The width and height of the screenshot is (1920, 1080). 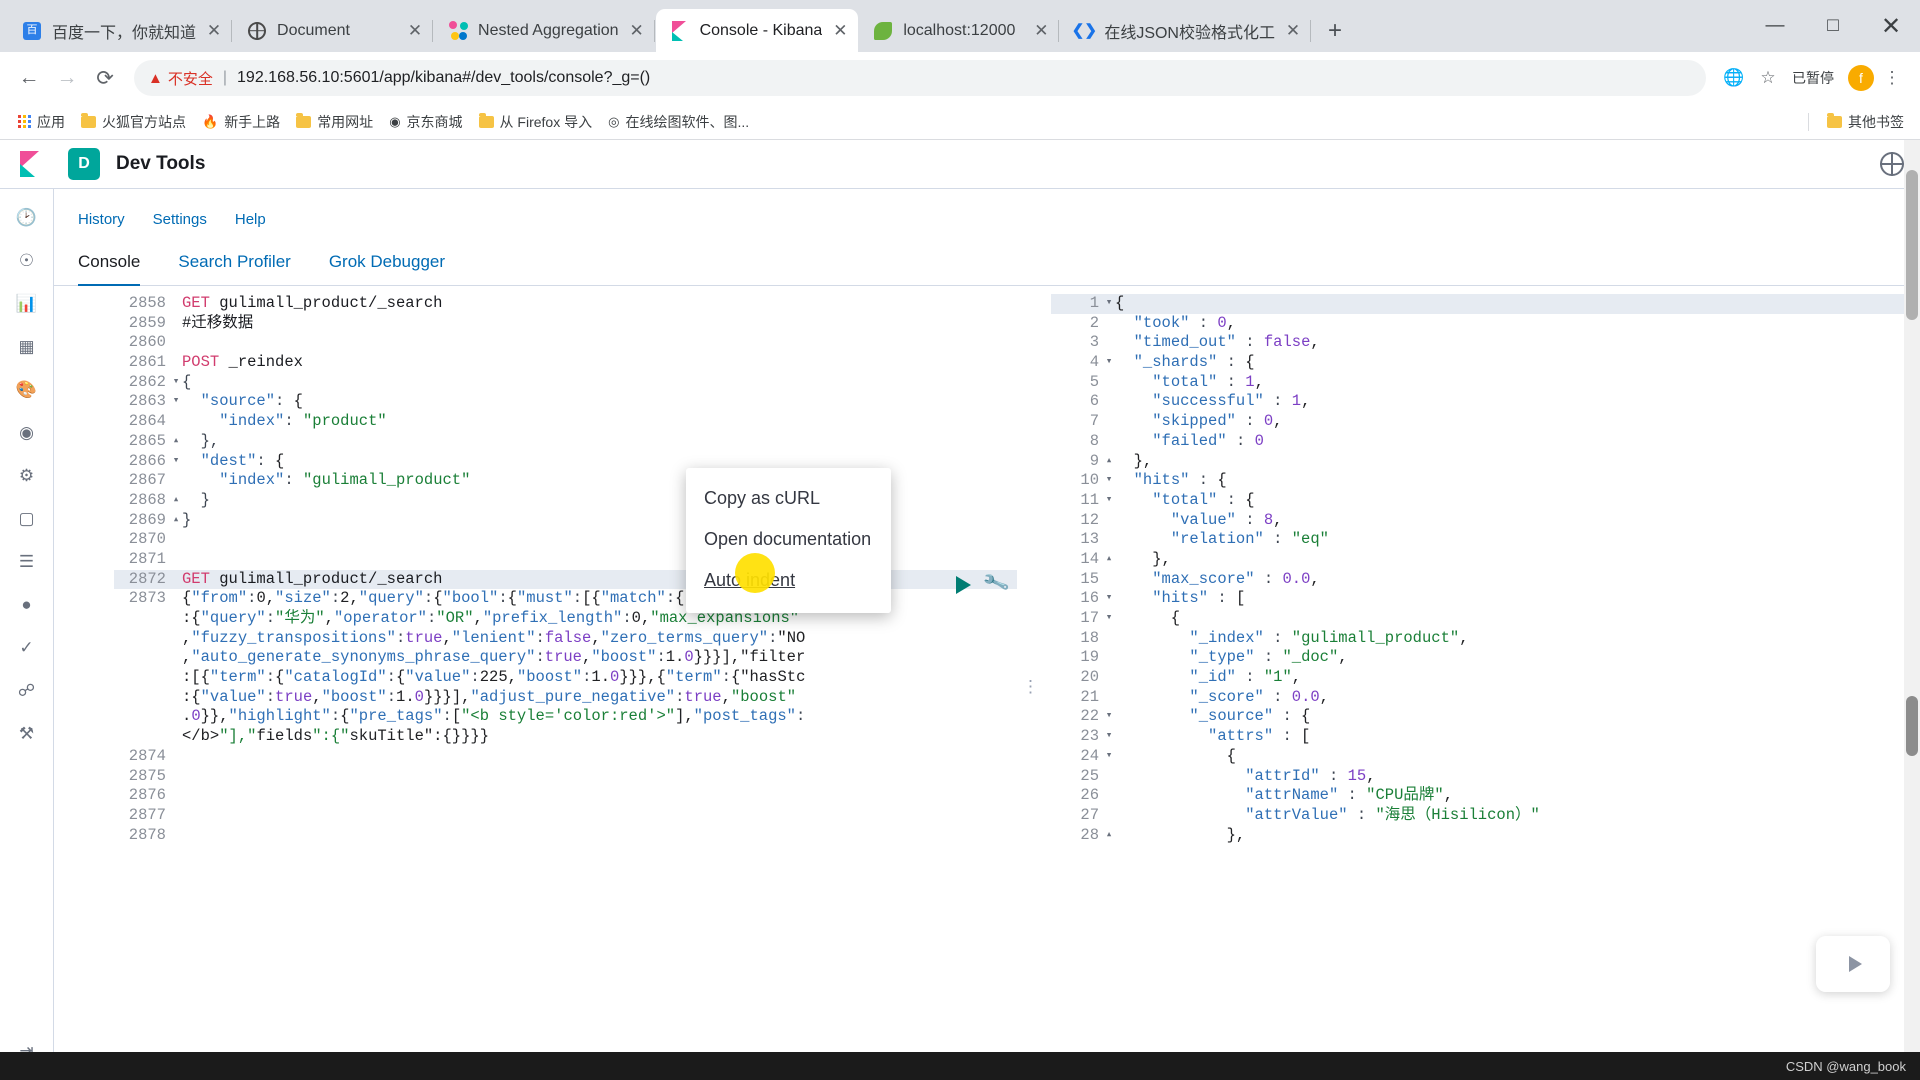 What do you see at coordinates (67, 78) in the screenshot?
I see `forward-button: →` at bounding box center [67, 78].